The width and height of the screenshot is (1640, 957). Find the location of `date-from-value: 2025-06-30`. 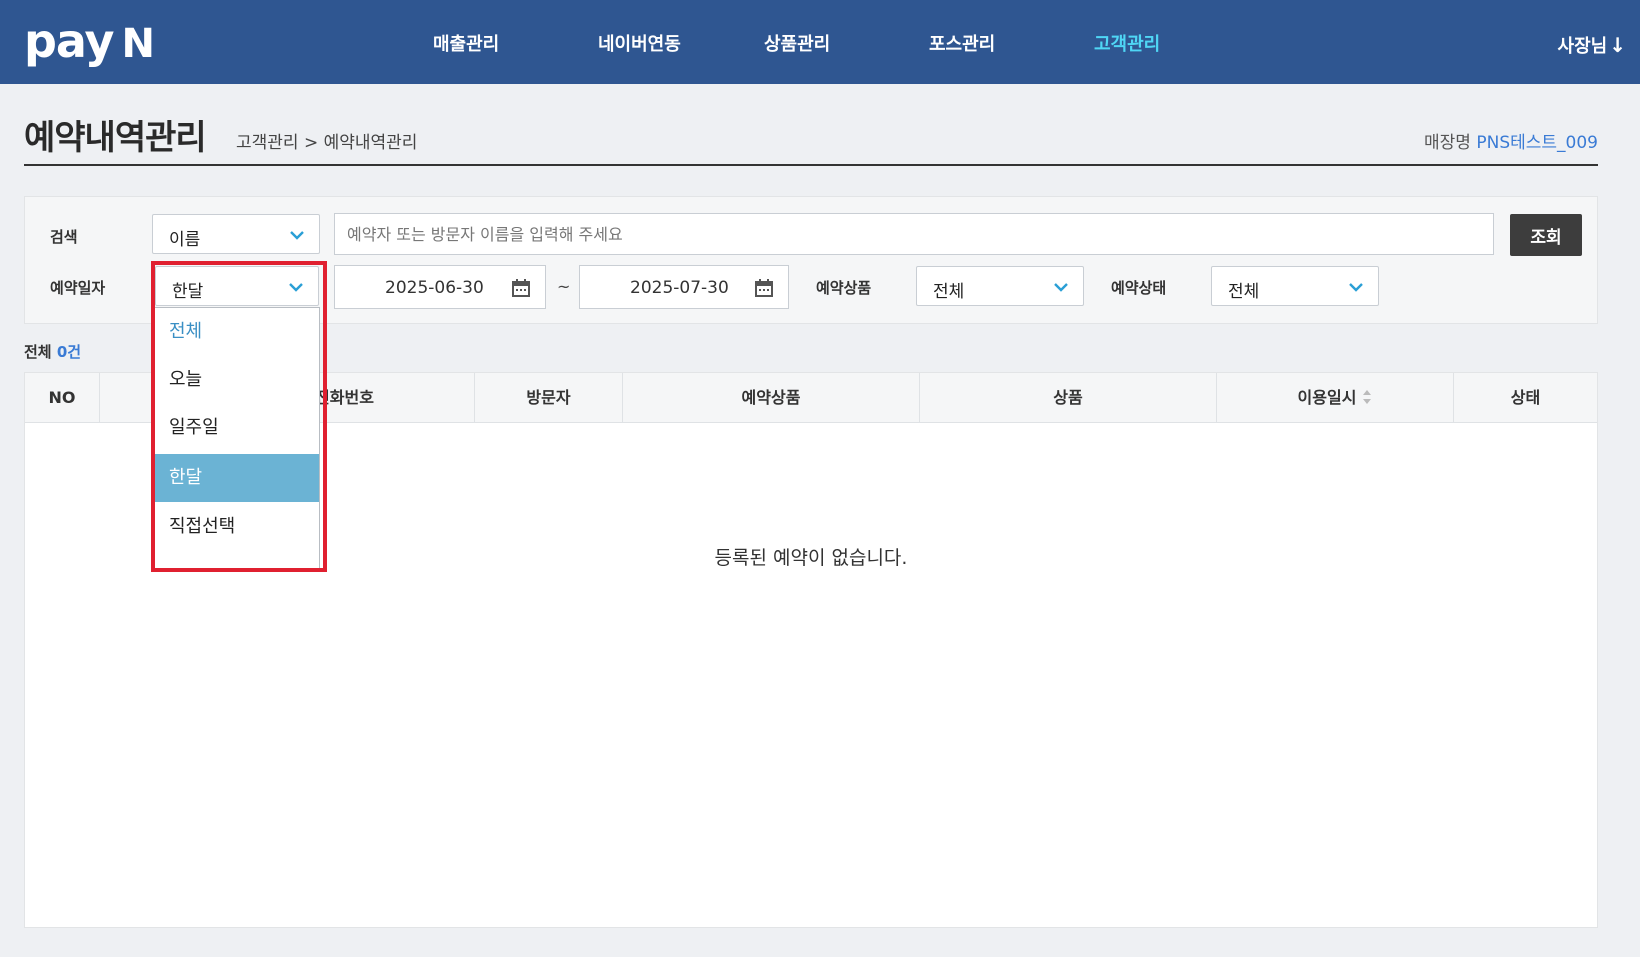

date-from-value: 2025-06-30 is located at coordinates (434, 288).